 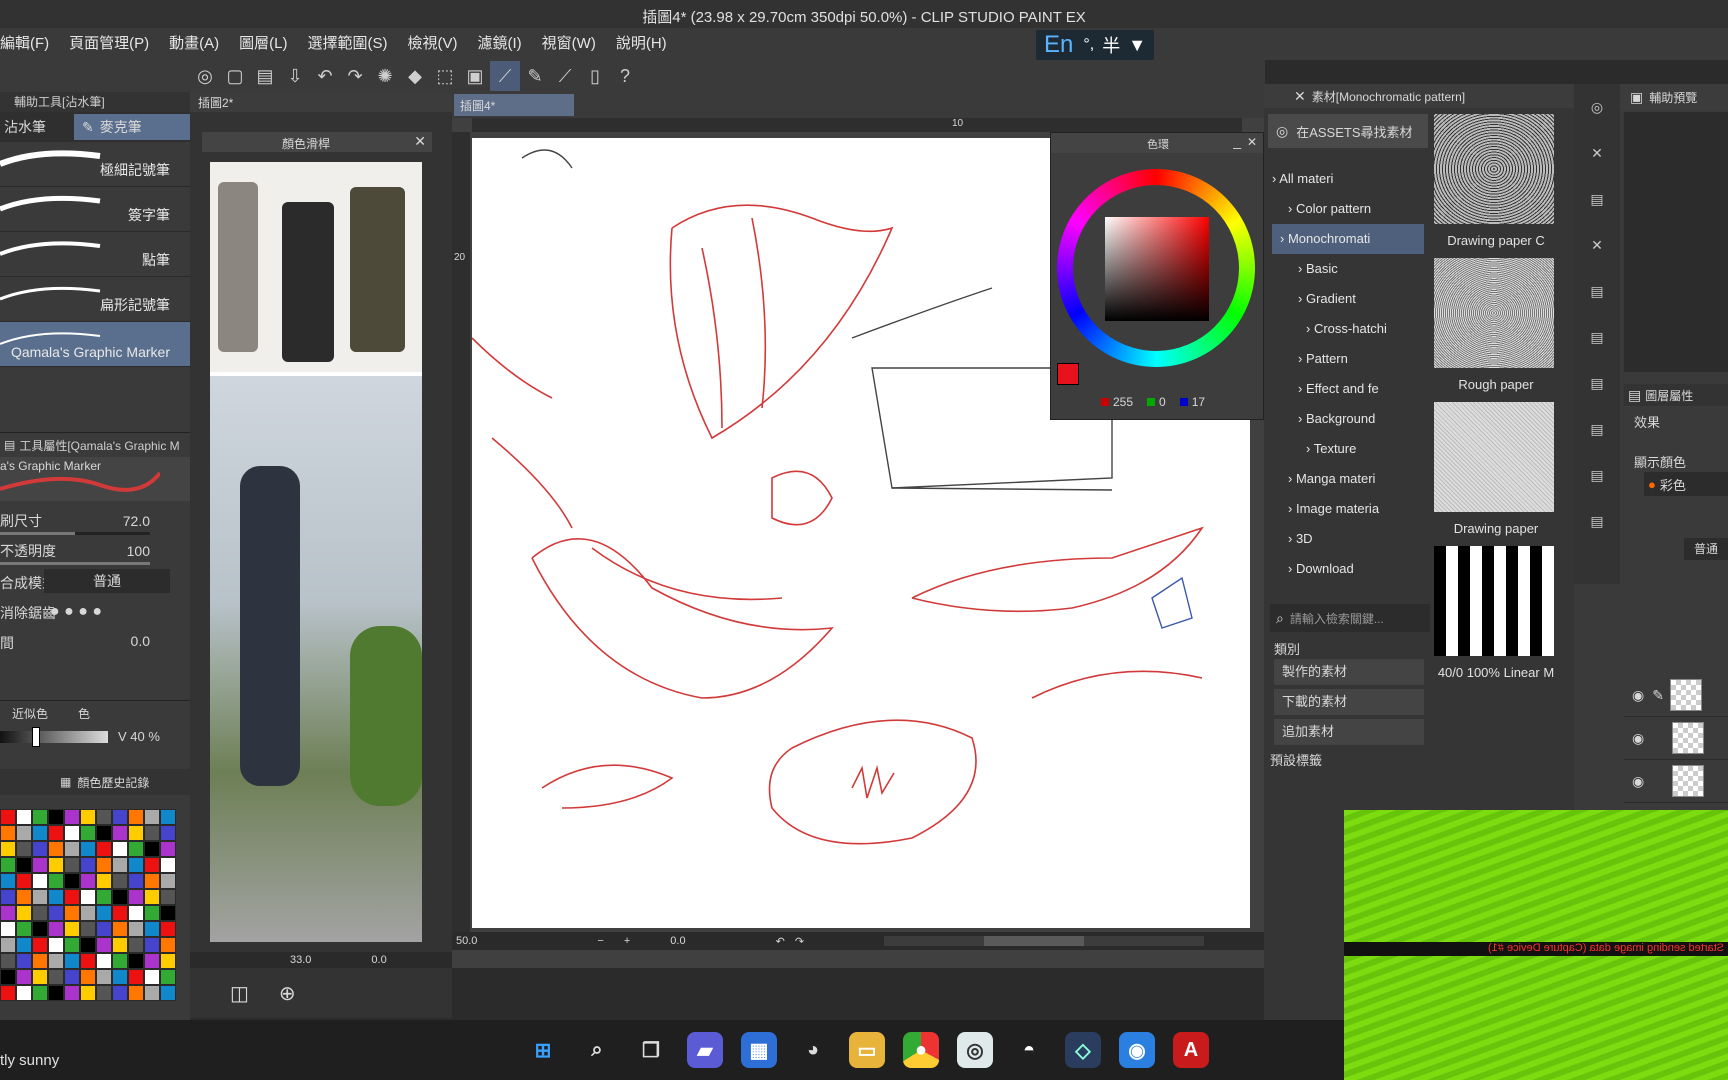 I want to click on brush-snap-icon: ✎, so click(x=535, y=76).